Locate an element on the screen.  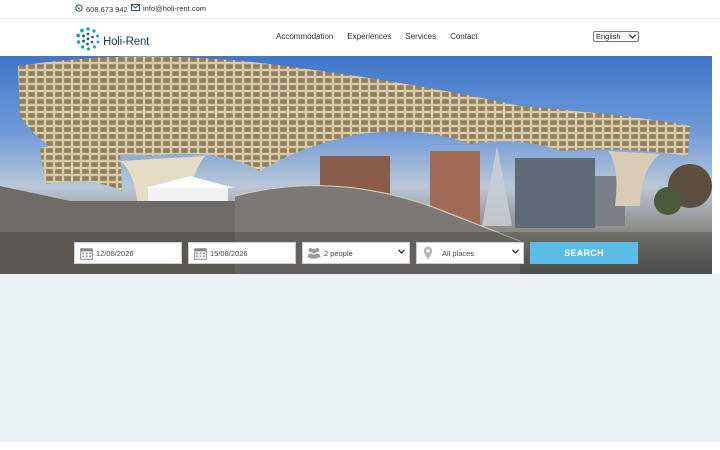
nav-services: Services is located at coordinates (420, 36).